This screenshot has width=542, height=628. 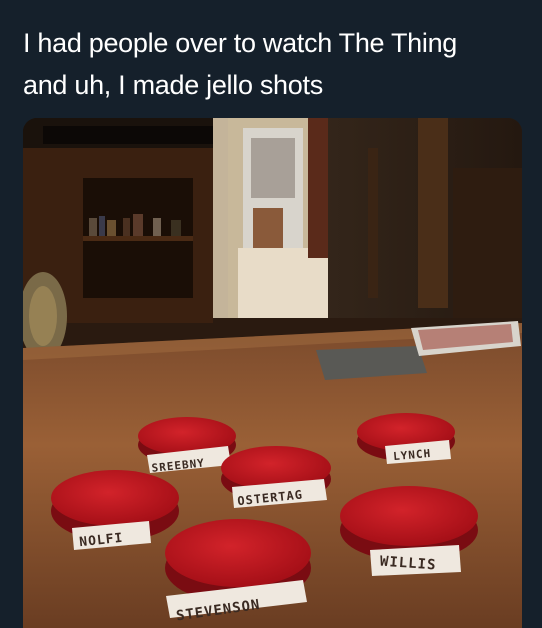 What do you see at coordinates (278, 218) in the screenshot?
I see `doorway` at bounding box center [278, 218].